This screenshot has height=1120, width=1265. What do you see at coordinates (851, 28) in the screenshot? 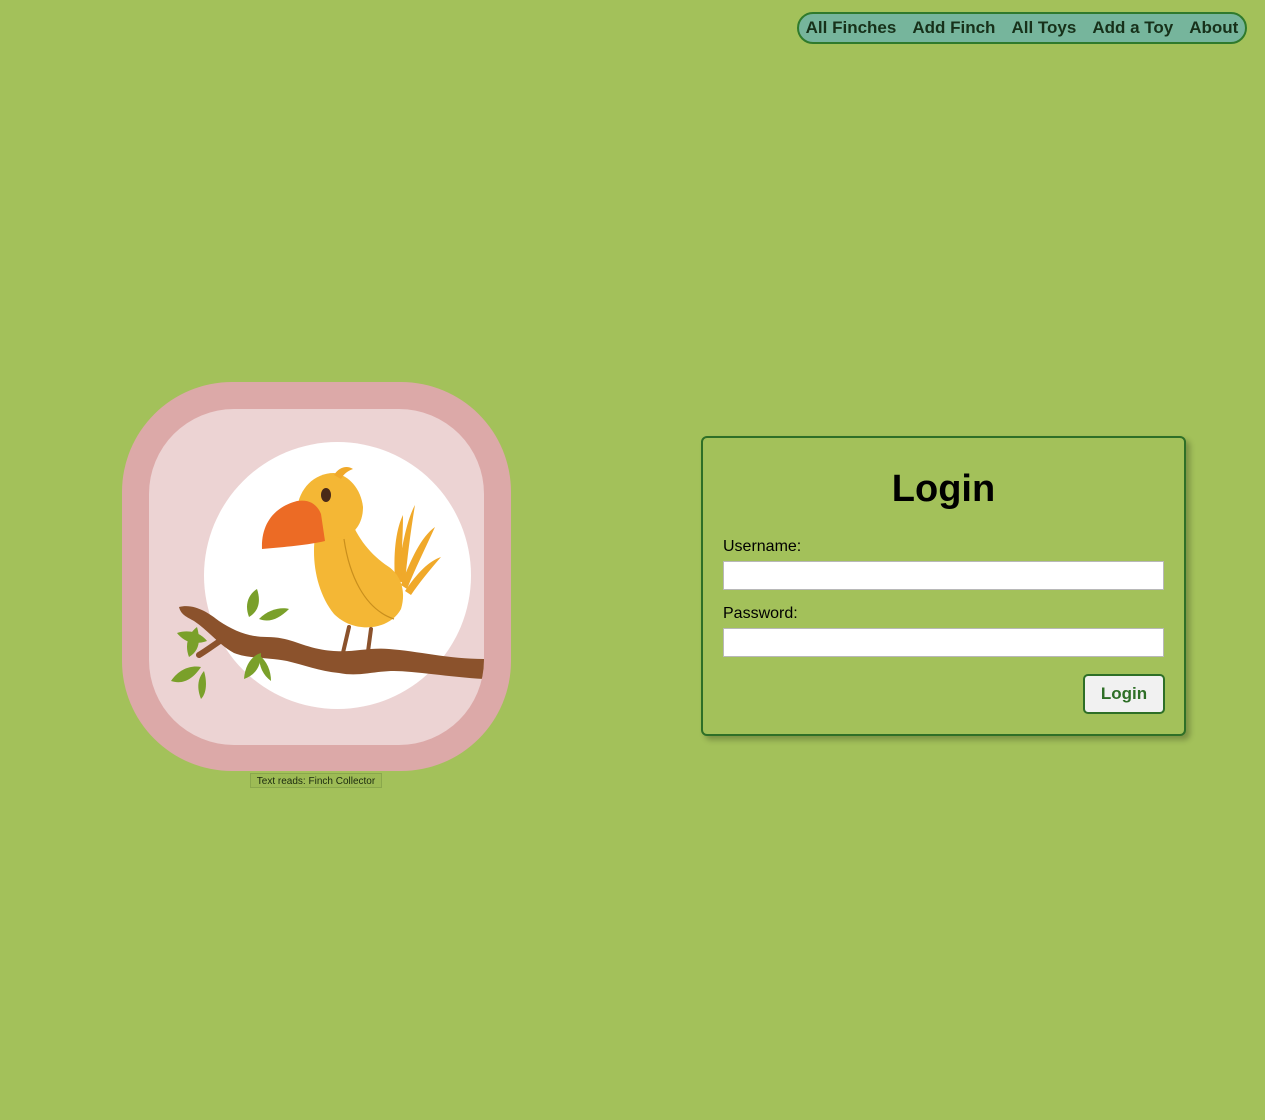
I see `nav-link-all-finches: All Finches` at bounding box center [851, 28].